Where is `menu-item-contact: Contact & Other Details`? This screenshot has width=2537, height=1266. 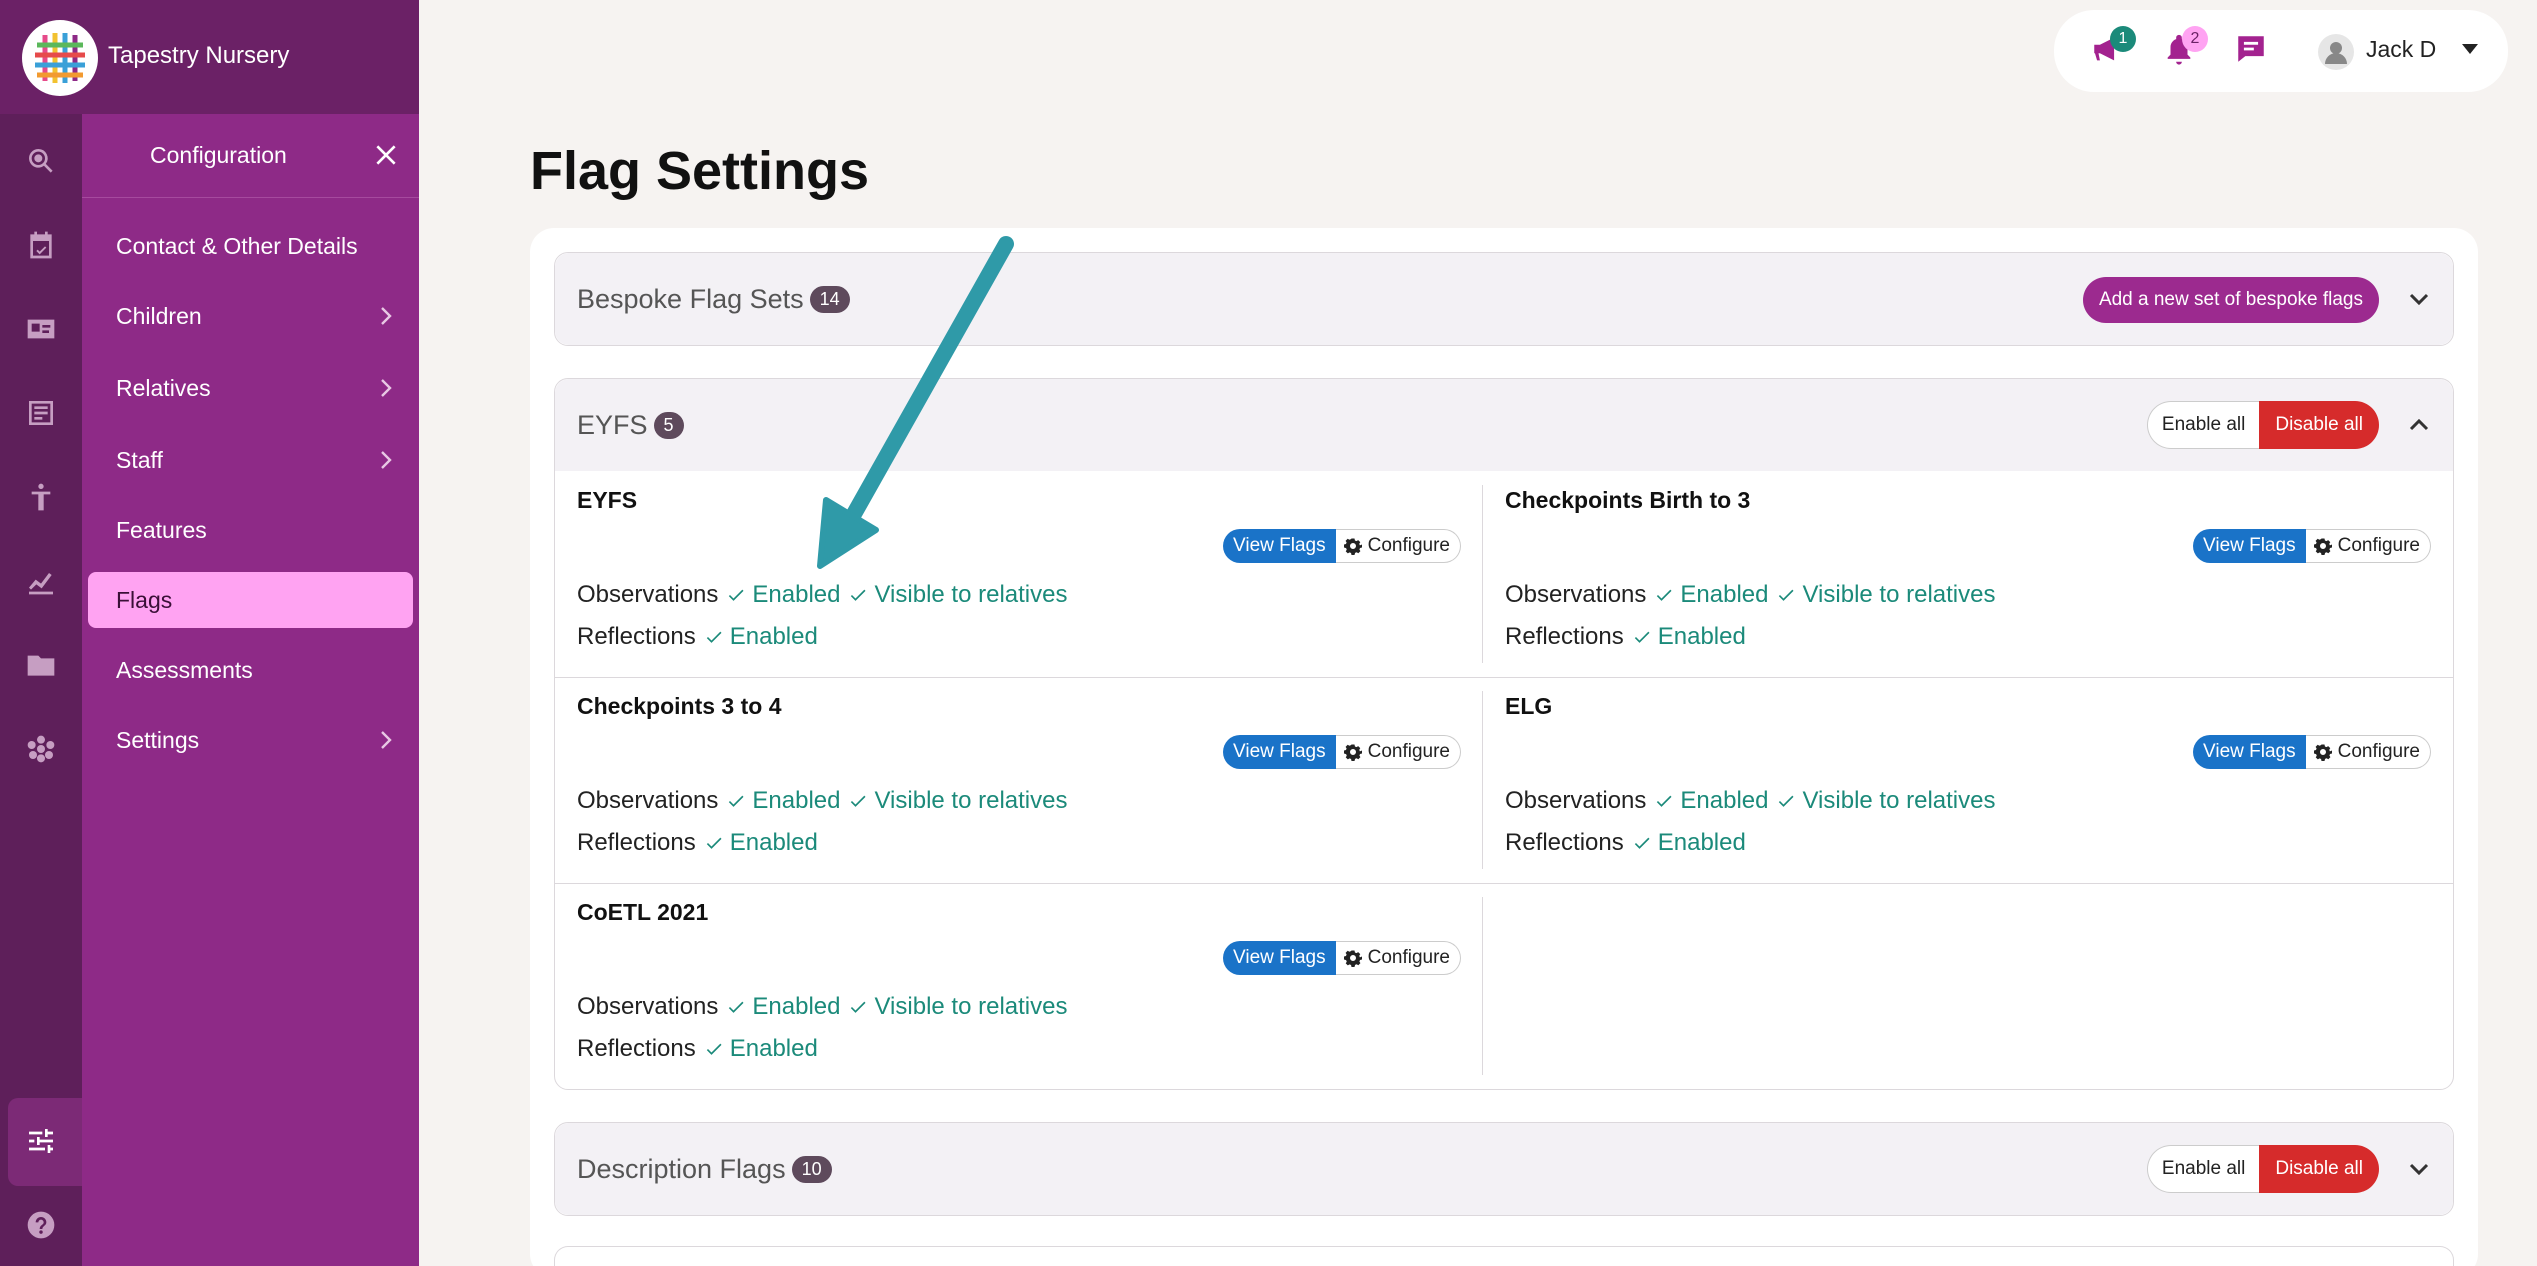
menu-item-contact: Contact & Other Details is located at coordinates (250, 246).